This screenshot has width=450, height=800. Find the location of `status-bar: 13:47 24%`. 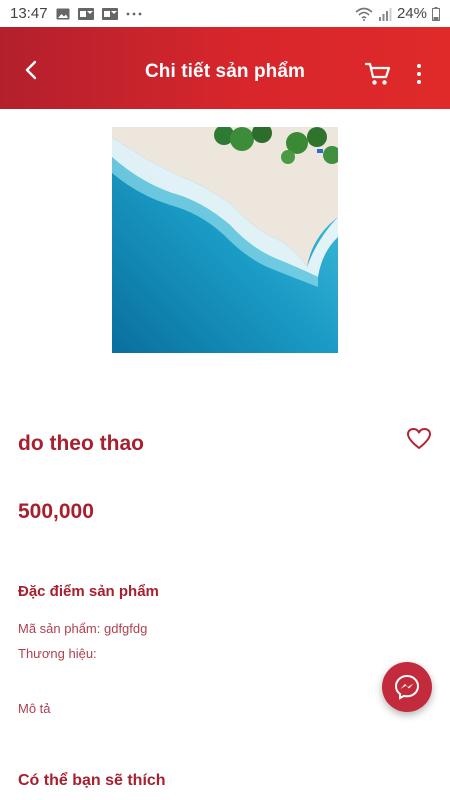

status-bar: 13:47 24% is located at coordinates (225, 13).